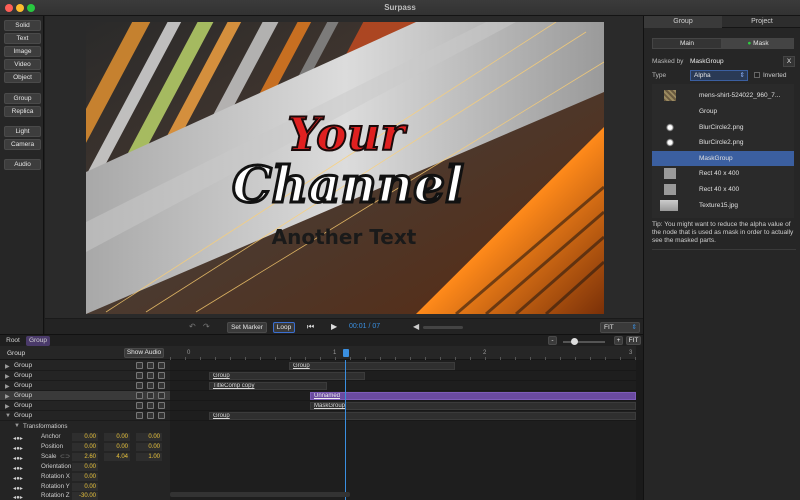 Image resolution: width=800 pixels, height=500 pixels. I want to click on undo-icon: ↶, so click(192, 326).